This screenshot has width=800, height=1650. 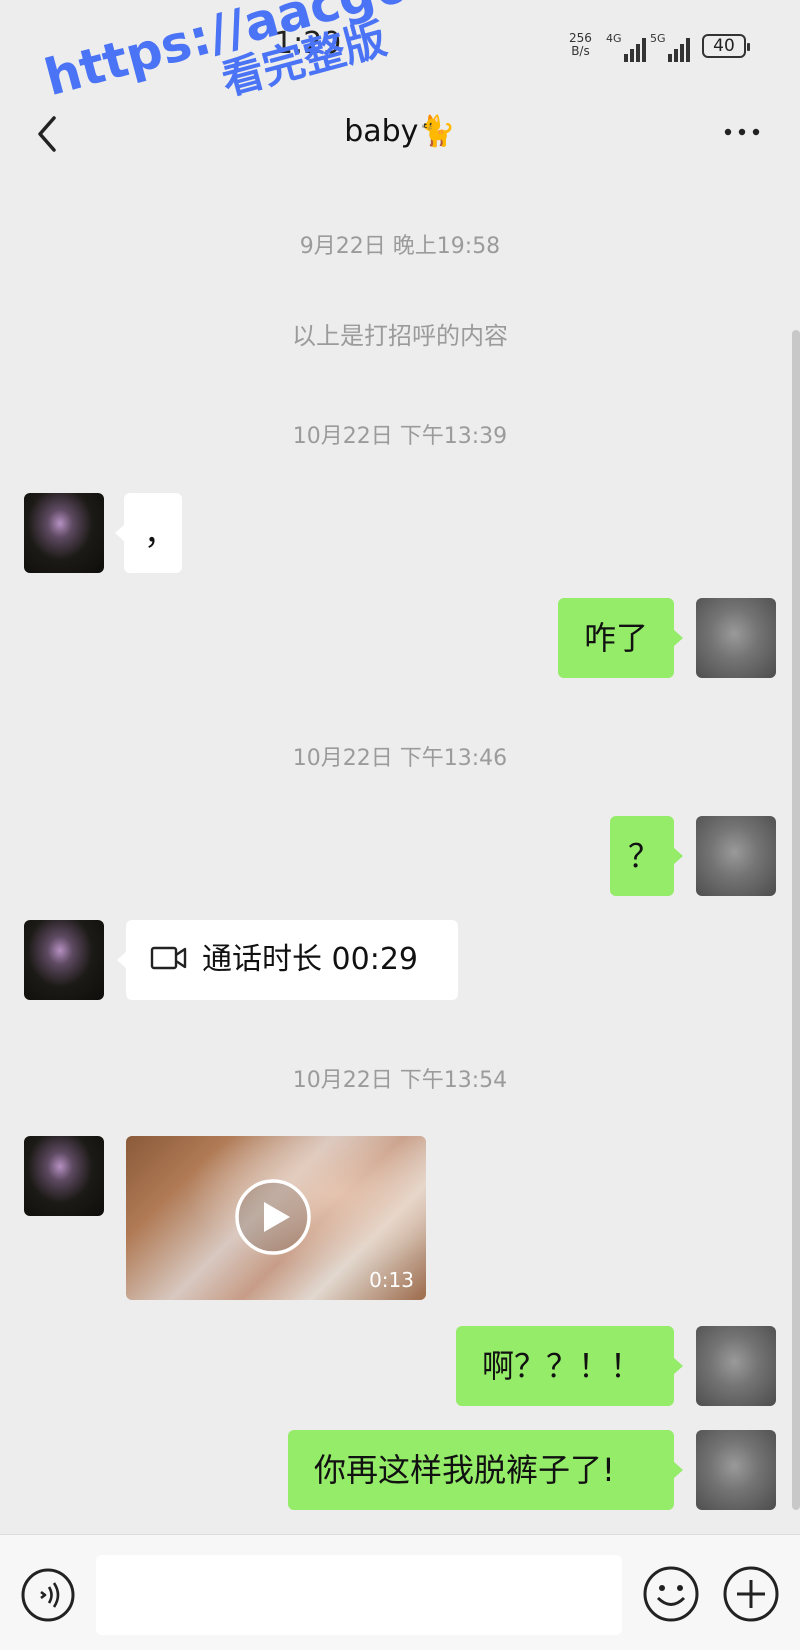 What do you see at coordinates (273, 1217) in the screenshot?
I see `play-icon` at bounding box center [273, 1217].